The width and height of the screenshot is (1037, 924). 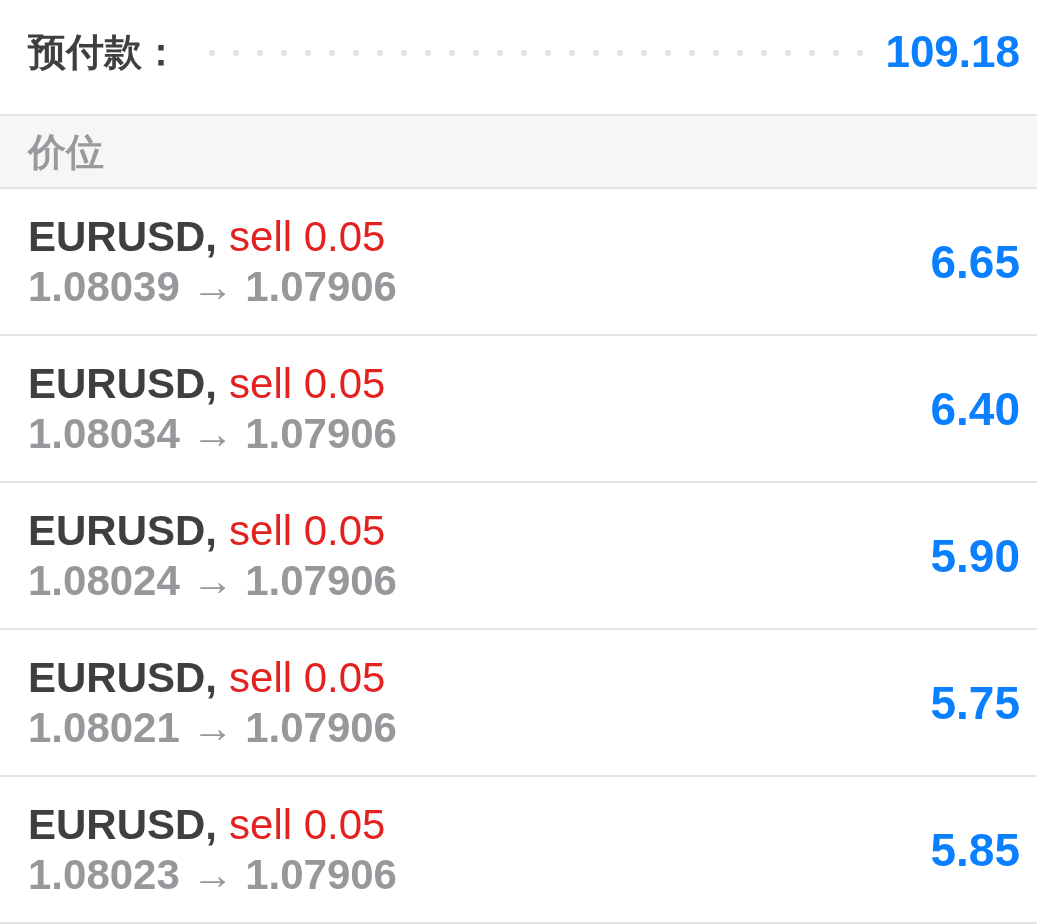 What do you see at coordinates (104, 52) in the screenshot?
I see `summary-label: 预付款：` at bounding box center [104, 52].